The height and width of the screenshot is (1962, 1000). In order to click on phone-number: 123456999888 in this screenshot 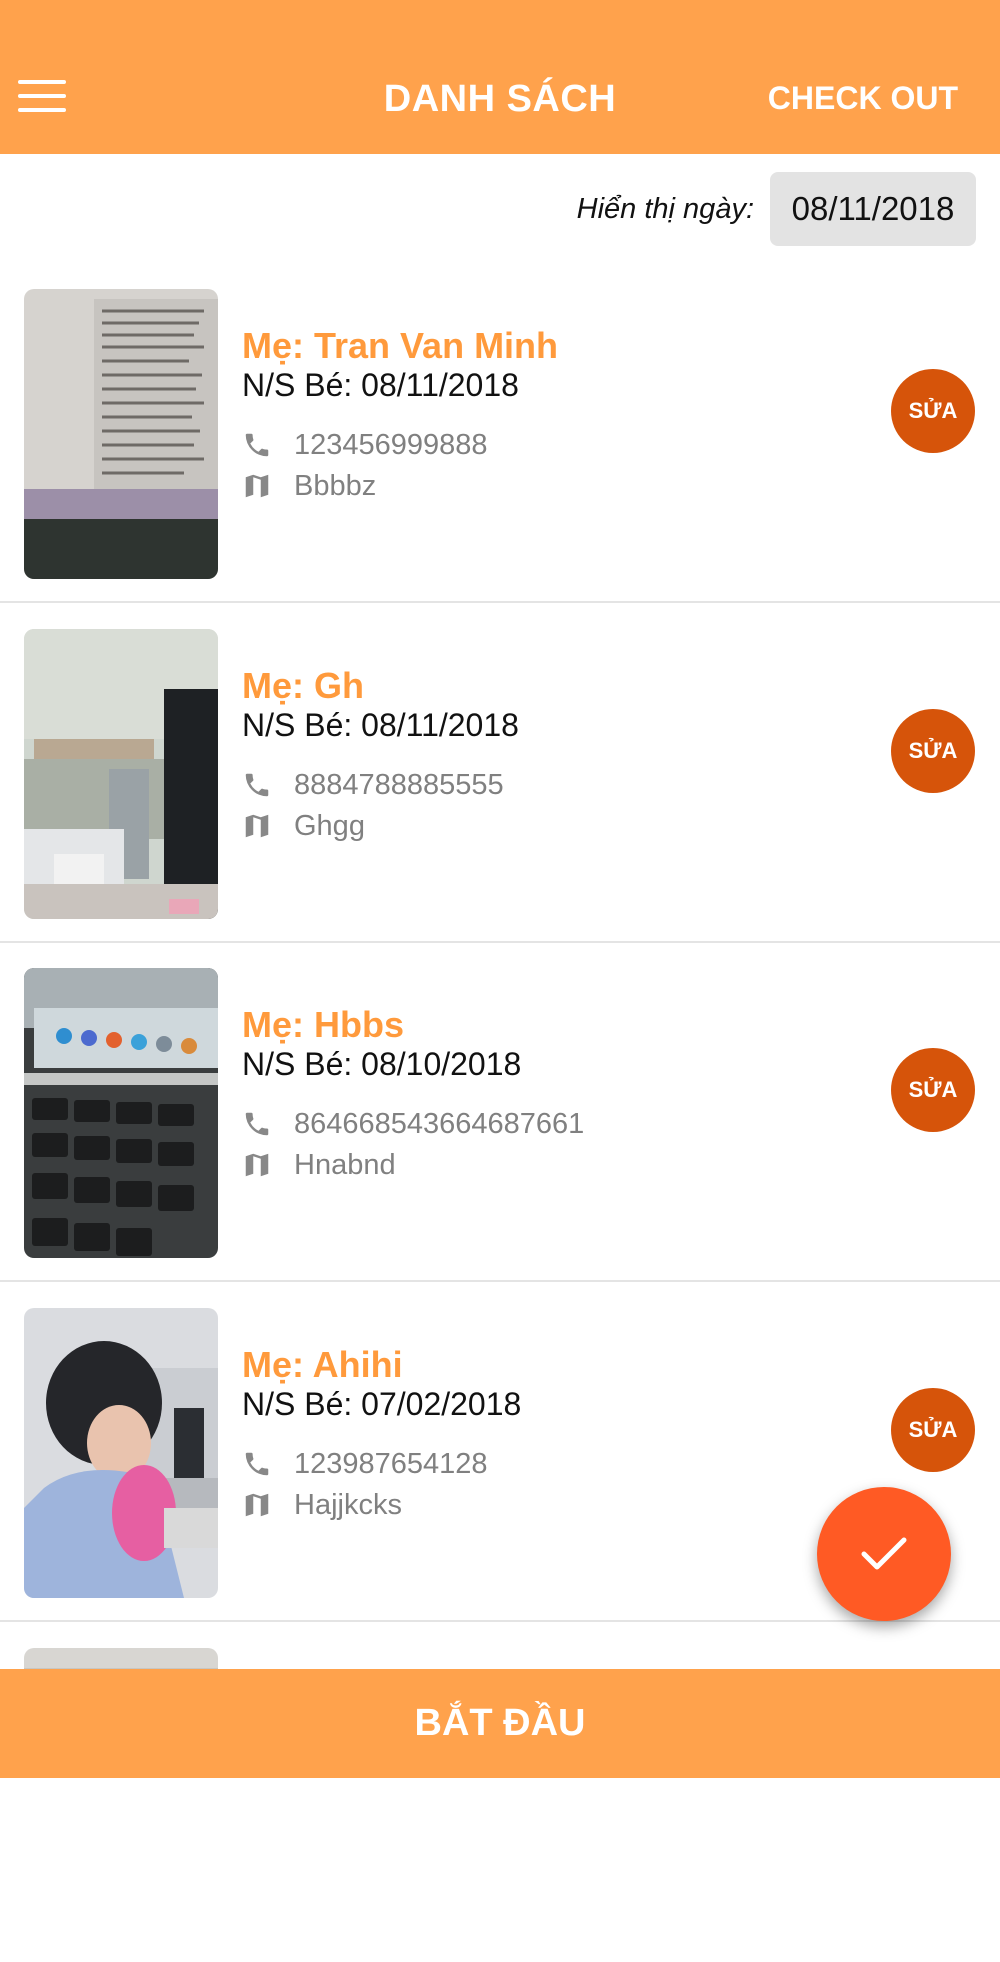, I will do `click(391, 444)`.